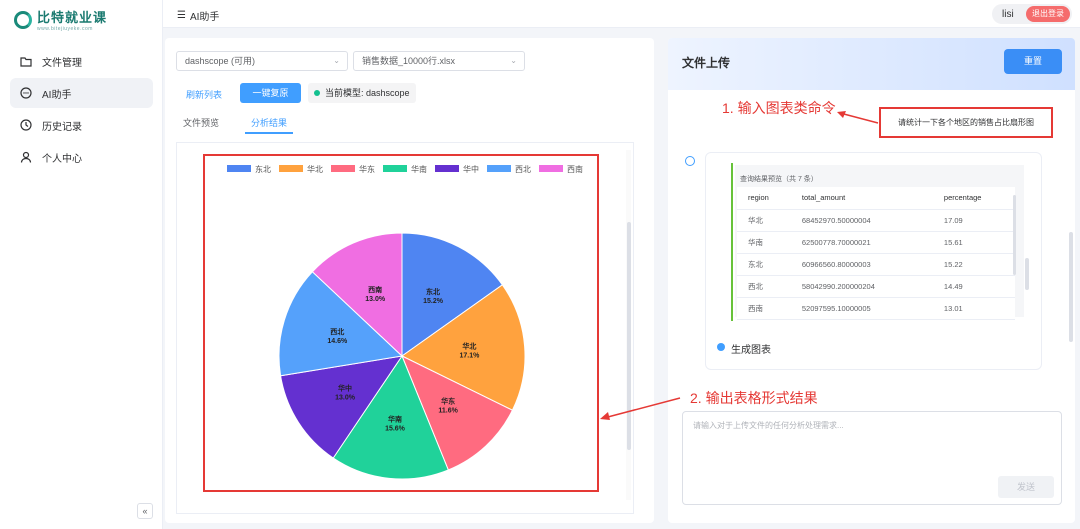 This screenshot has height=529, width=1080. I want to click on column-header: total_amount, so click(861, 198).